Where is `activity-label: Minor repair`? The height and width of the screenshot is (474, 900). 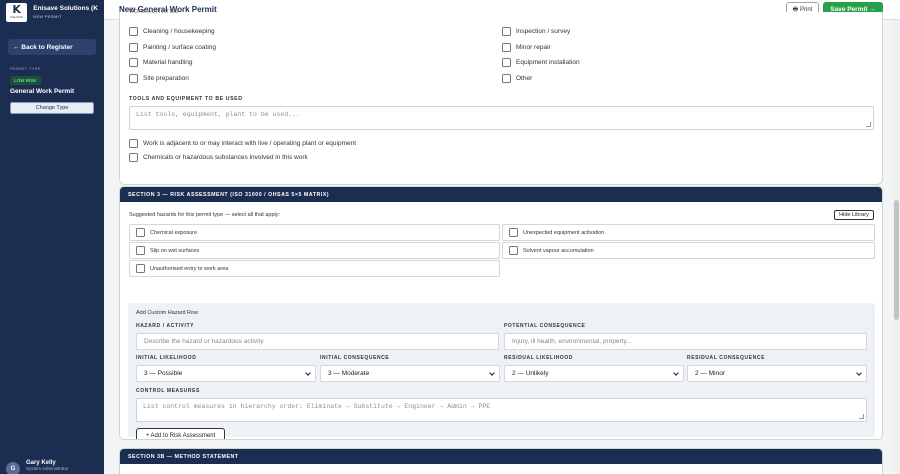 activity-label: Minor repair is located at coordinates (533, 47).